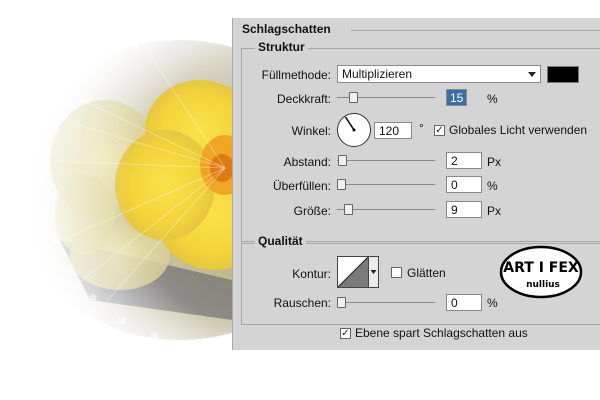 This screenshot has width=600, height=400. I want to click on size-unit: Px, so click(494, 211).